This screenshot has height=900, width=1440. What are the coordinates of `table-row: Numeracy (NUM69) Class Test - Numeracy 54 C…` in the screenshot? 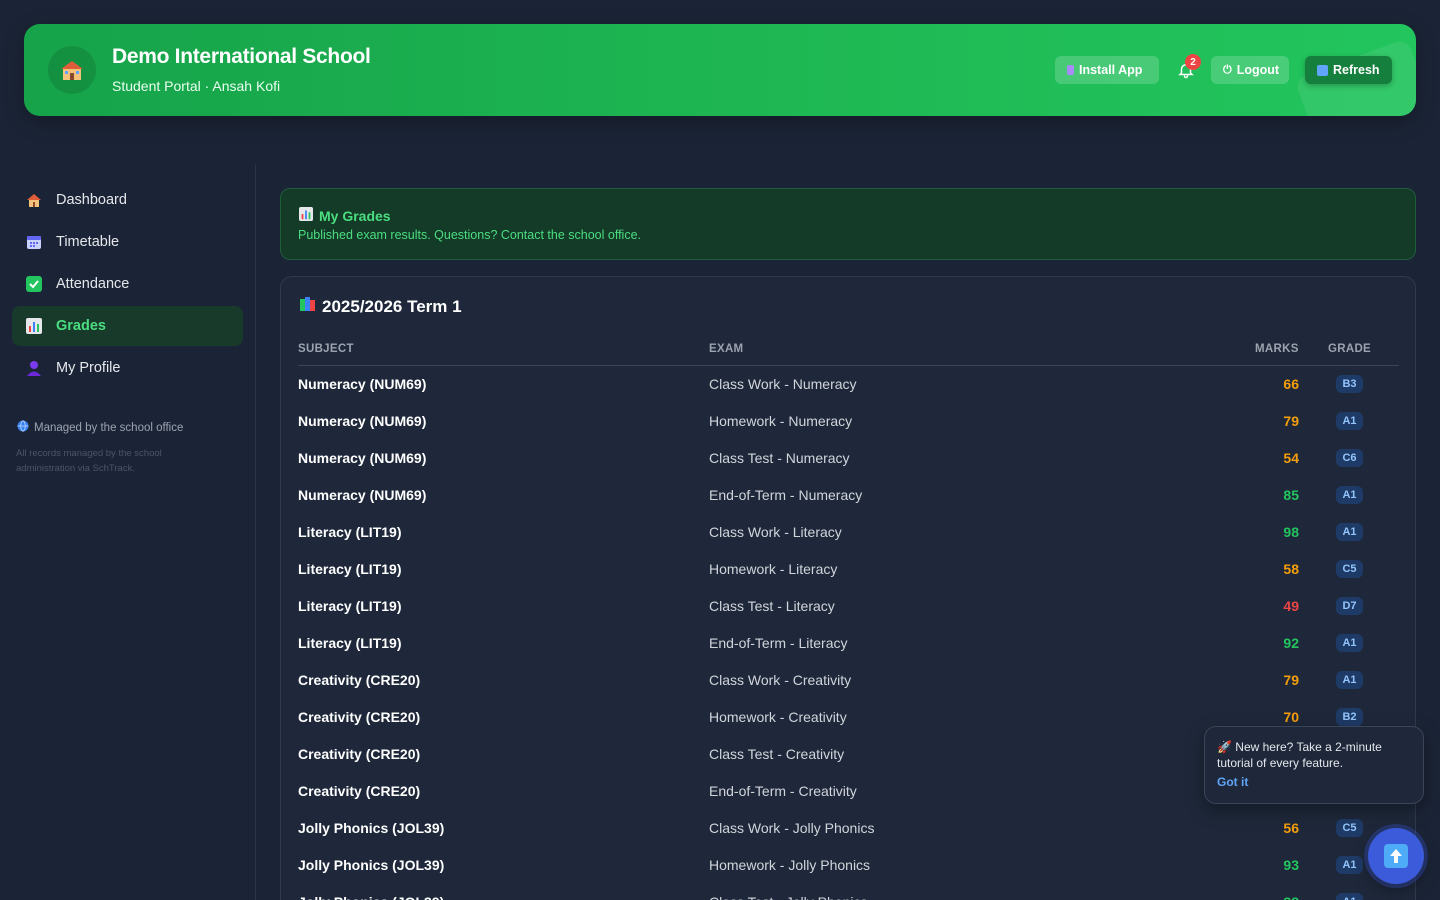 It's located at (849, 458).